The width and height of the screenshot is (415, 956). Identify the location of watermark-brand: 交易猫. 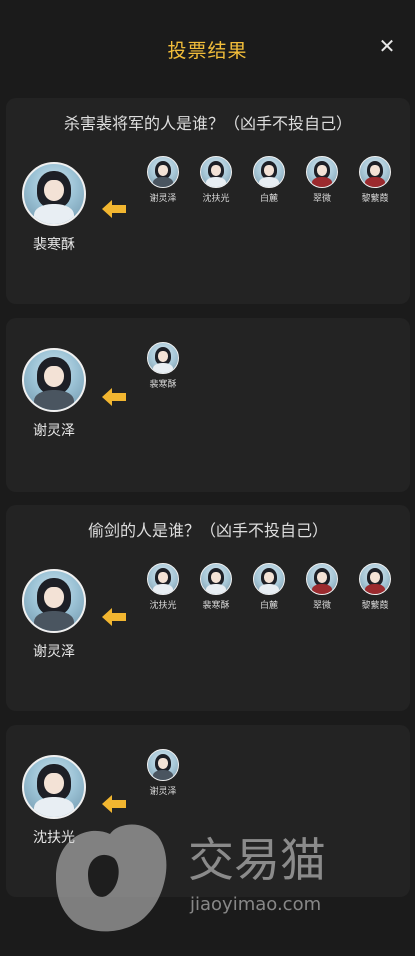
(257, 860).